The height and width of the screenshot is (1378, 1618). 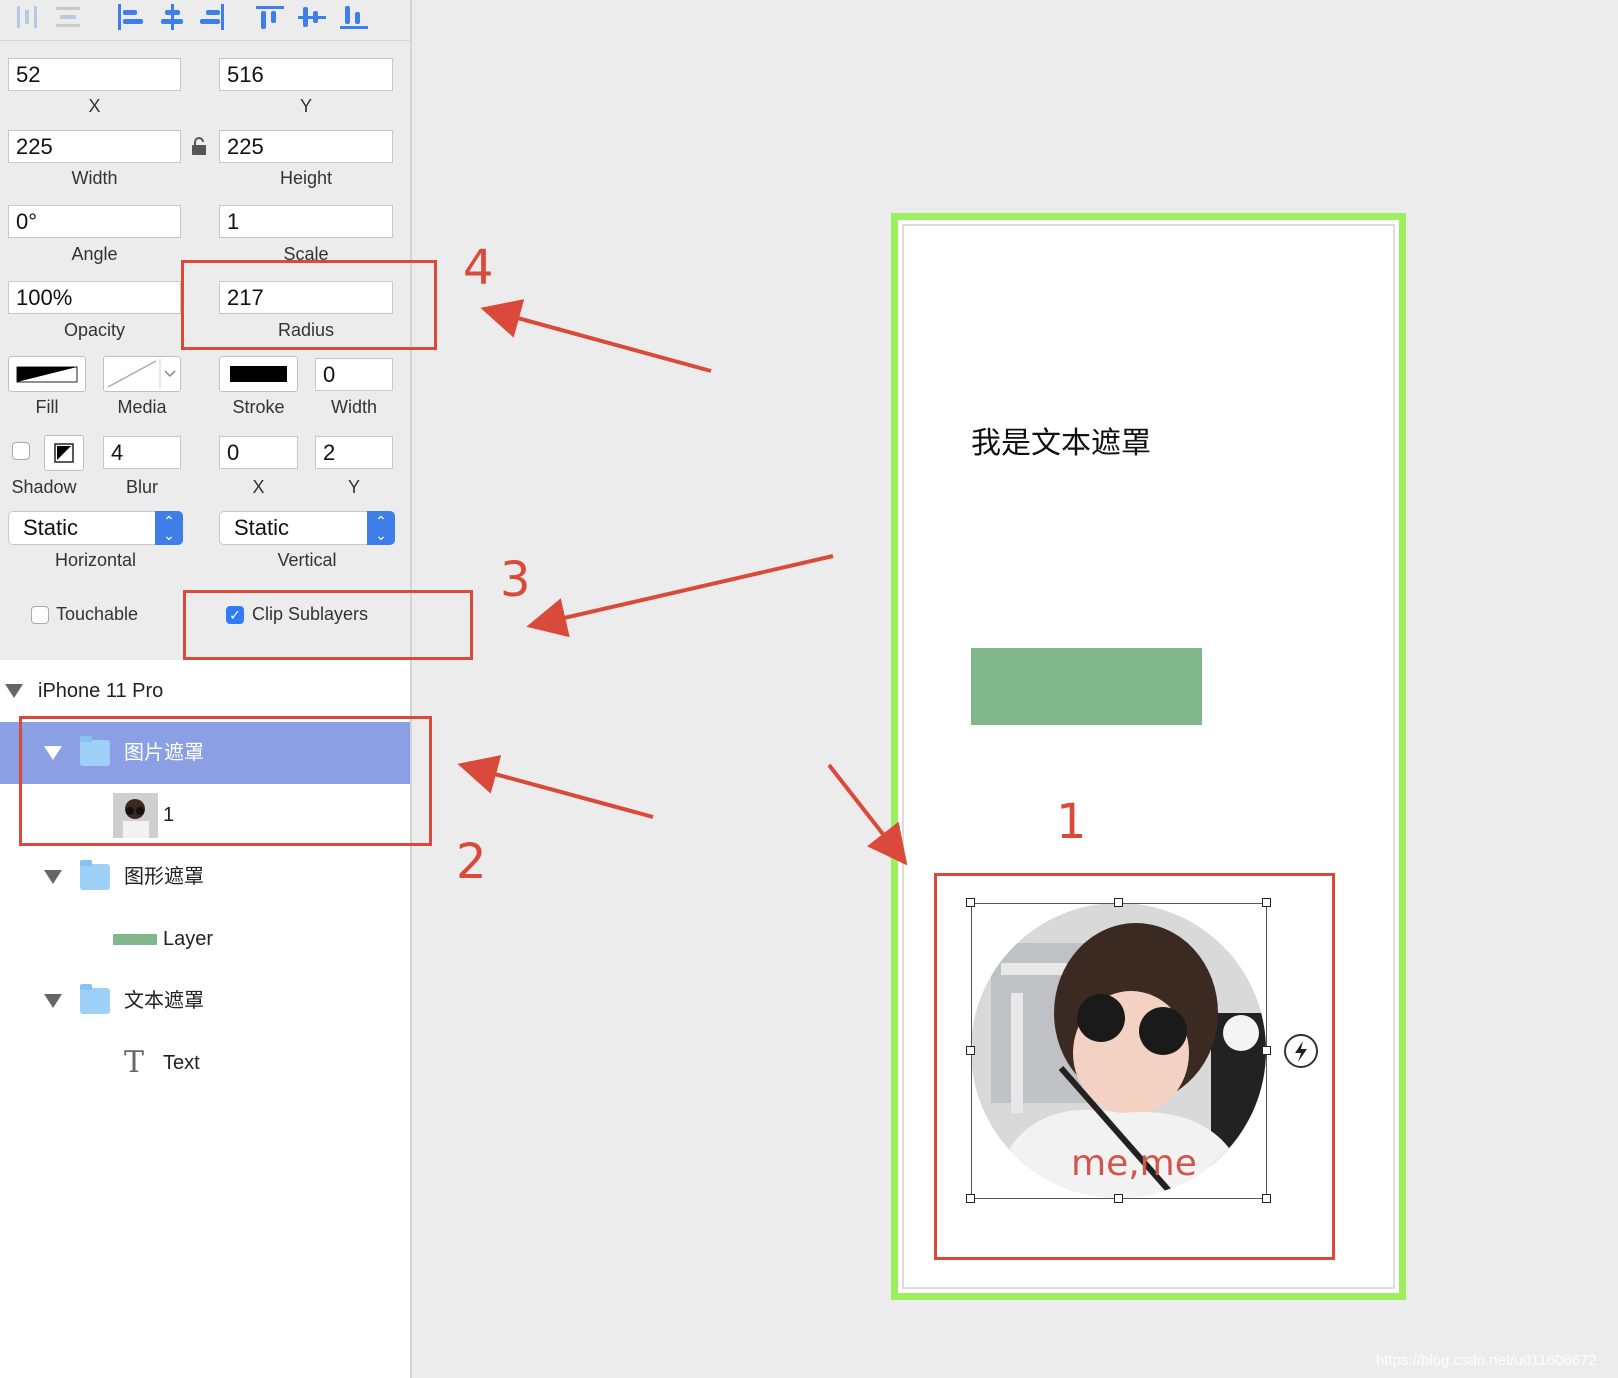 What do you see at coordinates (205, 877) in the screenshot?
I see `layer-row-shape-mask: 图形遮罩` at bounding box center [205, 877].